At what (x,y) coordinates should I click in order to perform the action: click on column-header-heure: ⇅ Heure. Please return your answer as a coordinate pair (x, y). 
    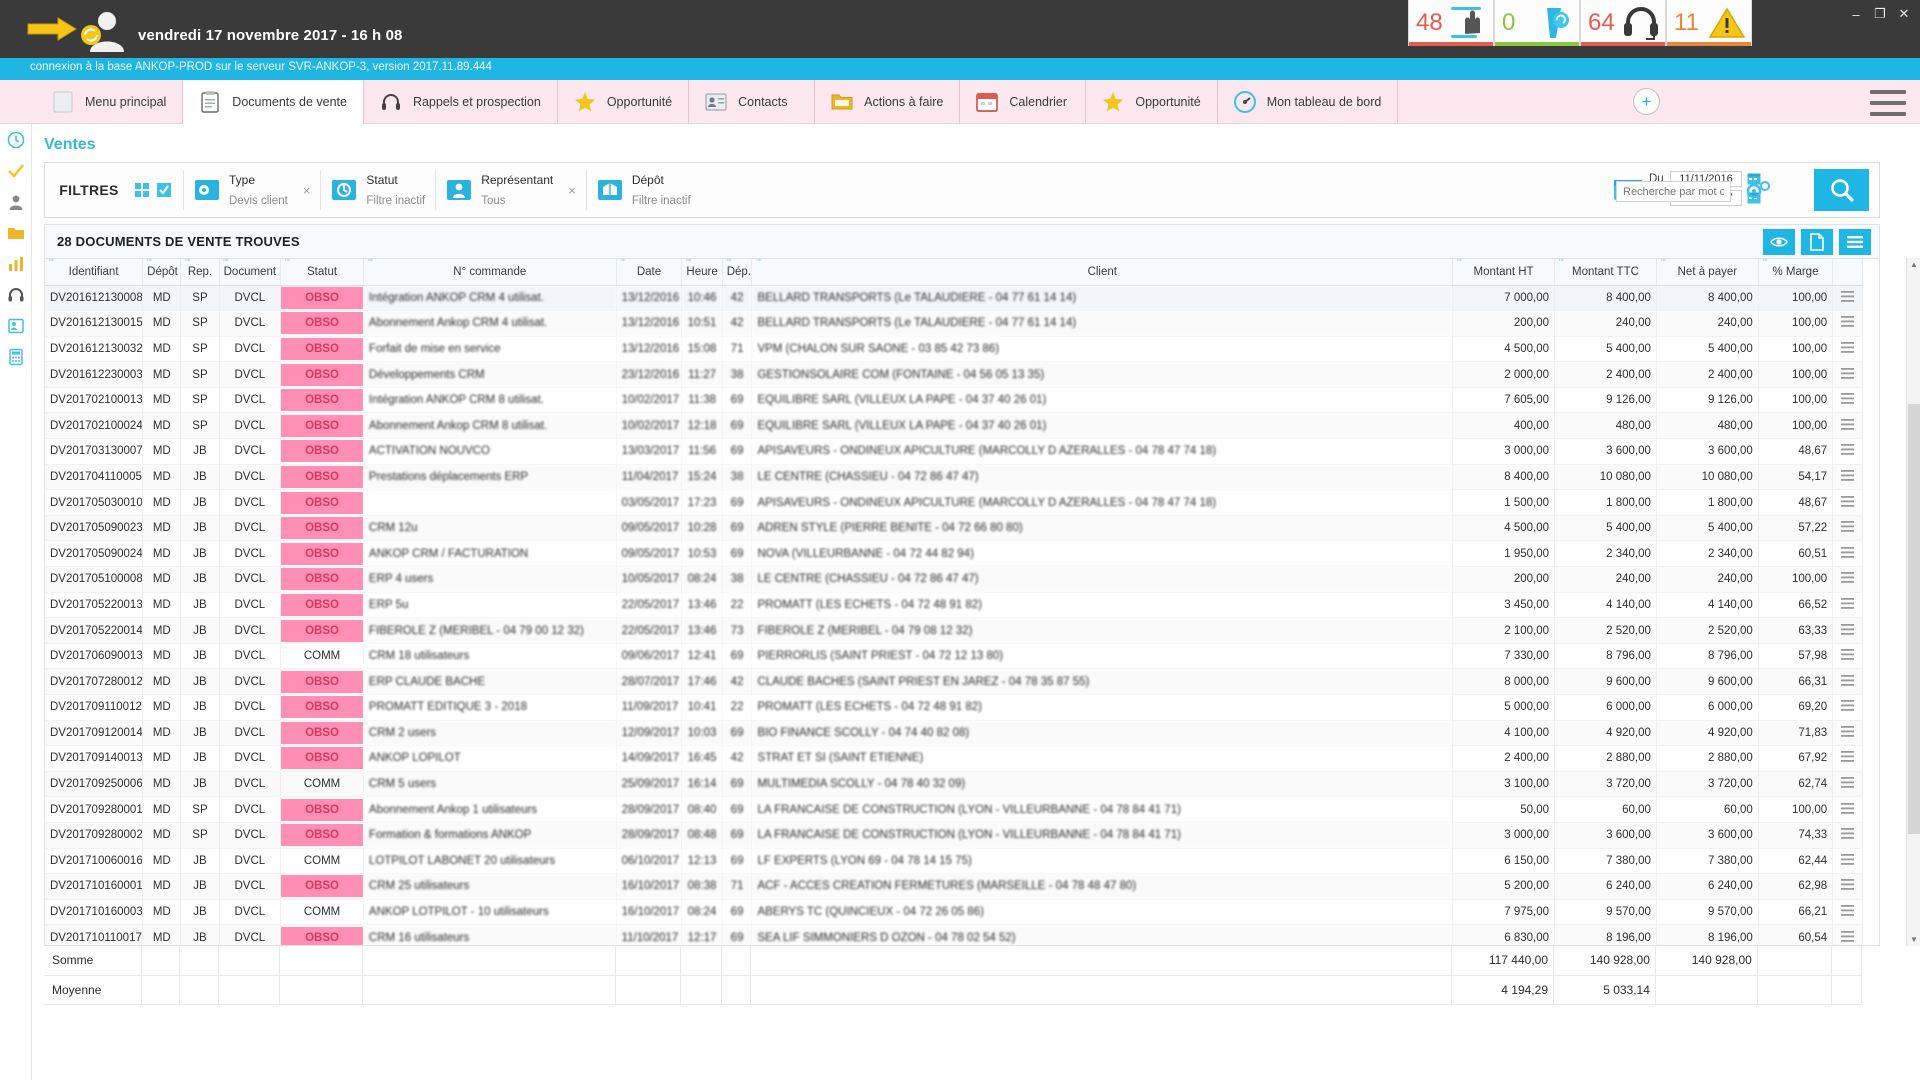
    Looking at the image, I should click on (702, 272).